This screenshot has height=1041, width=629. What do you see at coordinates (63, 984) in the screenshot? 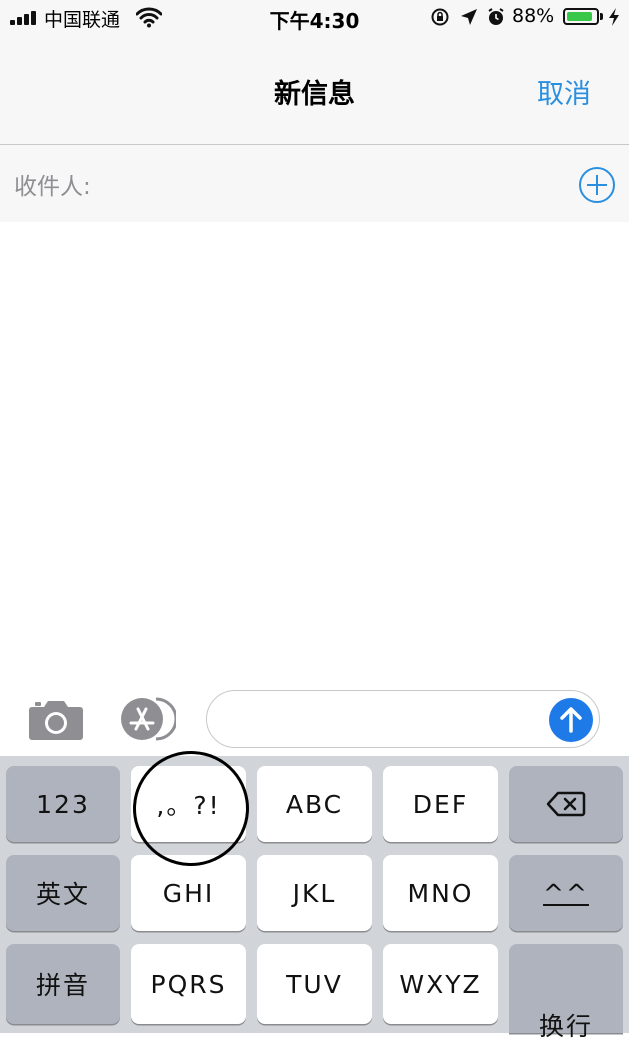
I see `key-pinyin: 拼音` at bounding box center [63, 984].